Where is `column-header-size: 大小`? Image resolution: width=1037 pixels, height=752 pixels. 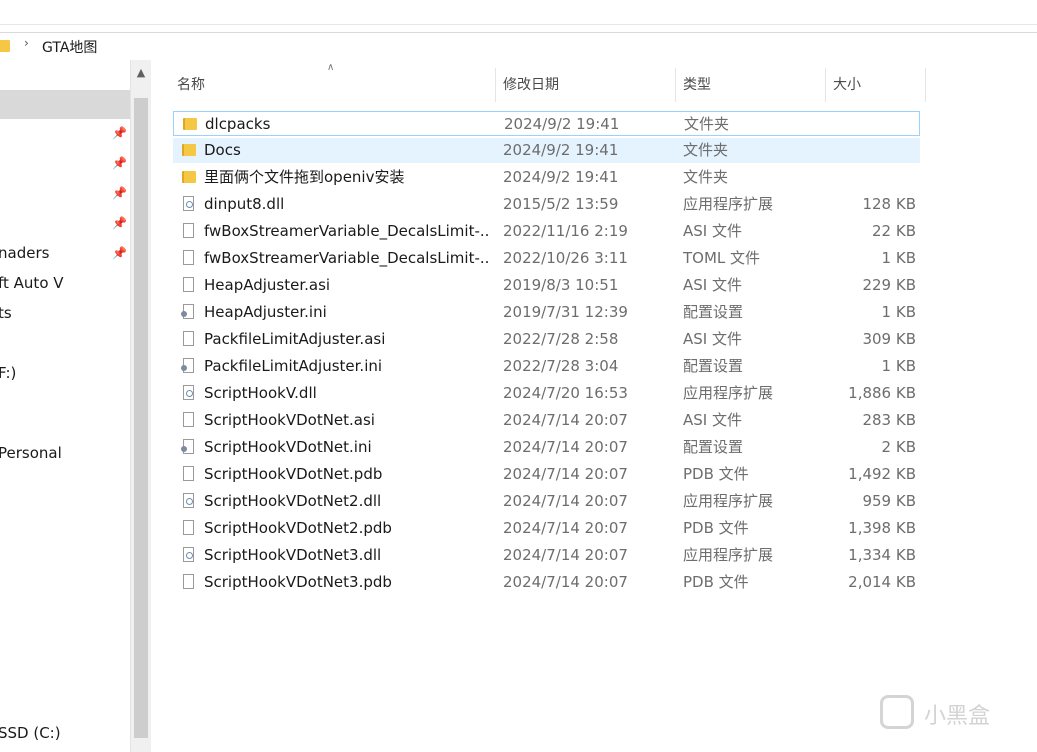
column-header-size: 大小 is located at coordinates (847, 89).